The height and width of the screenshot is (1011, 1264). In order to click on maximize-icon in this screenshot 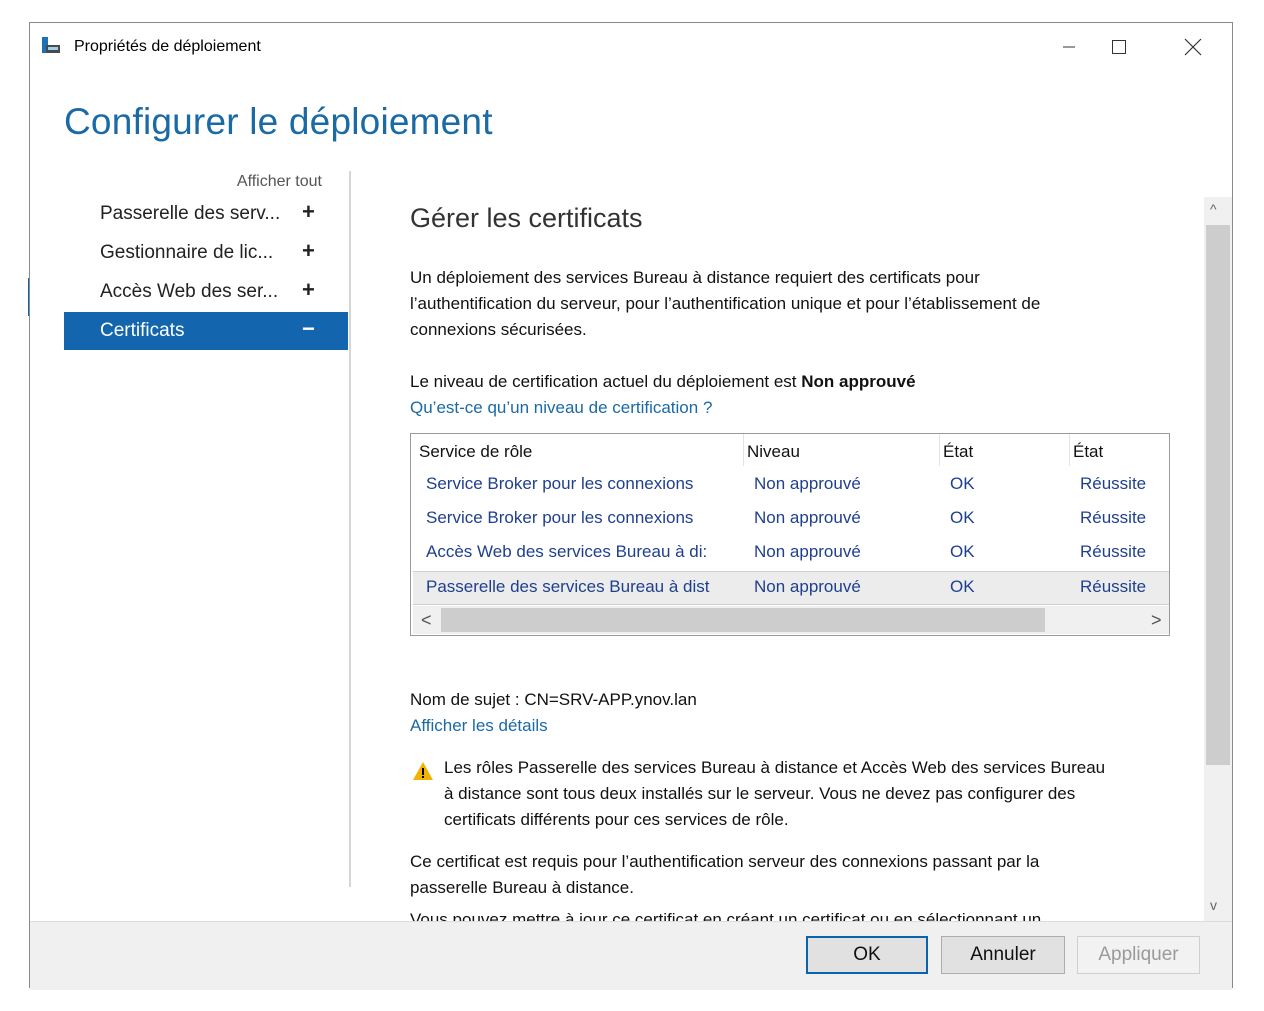, I will do `click(1119, 47)`.